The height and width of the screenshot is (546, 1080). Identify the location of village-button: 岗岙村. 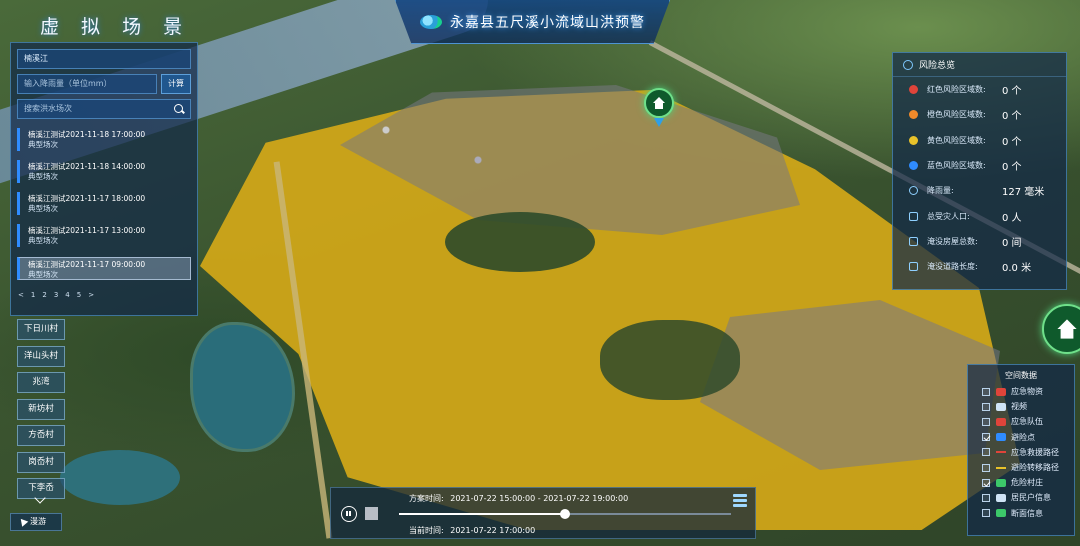
(41, 462).